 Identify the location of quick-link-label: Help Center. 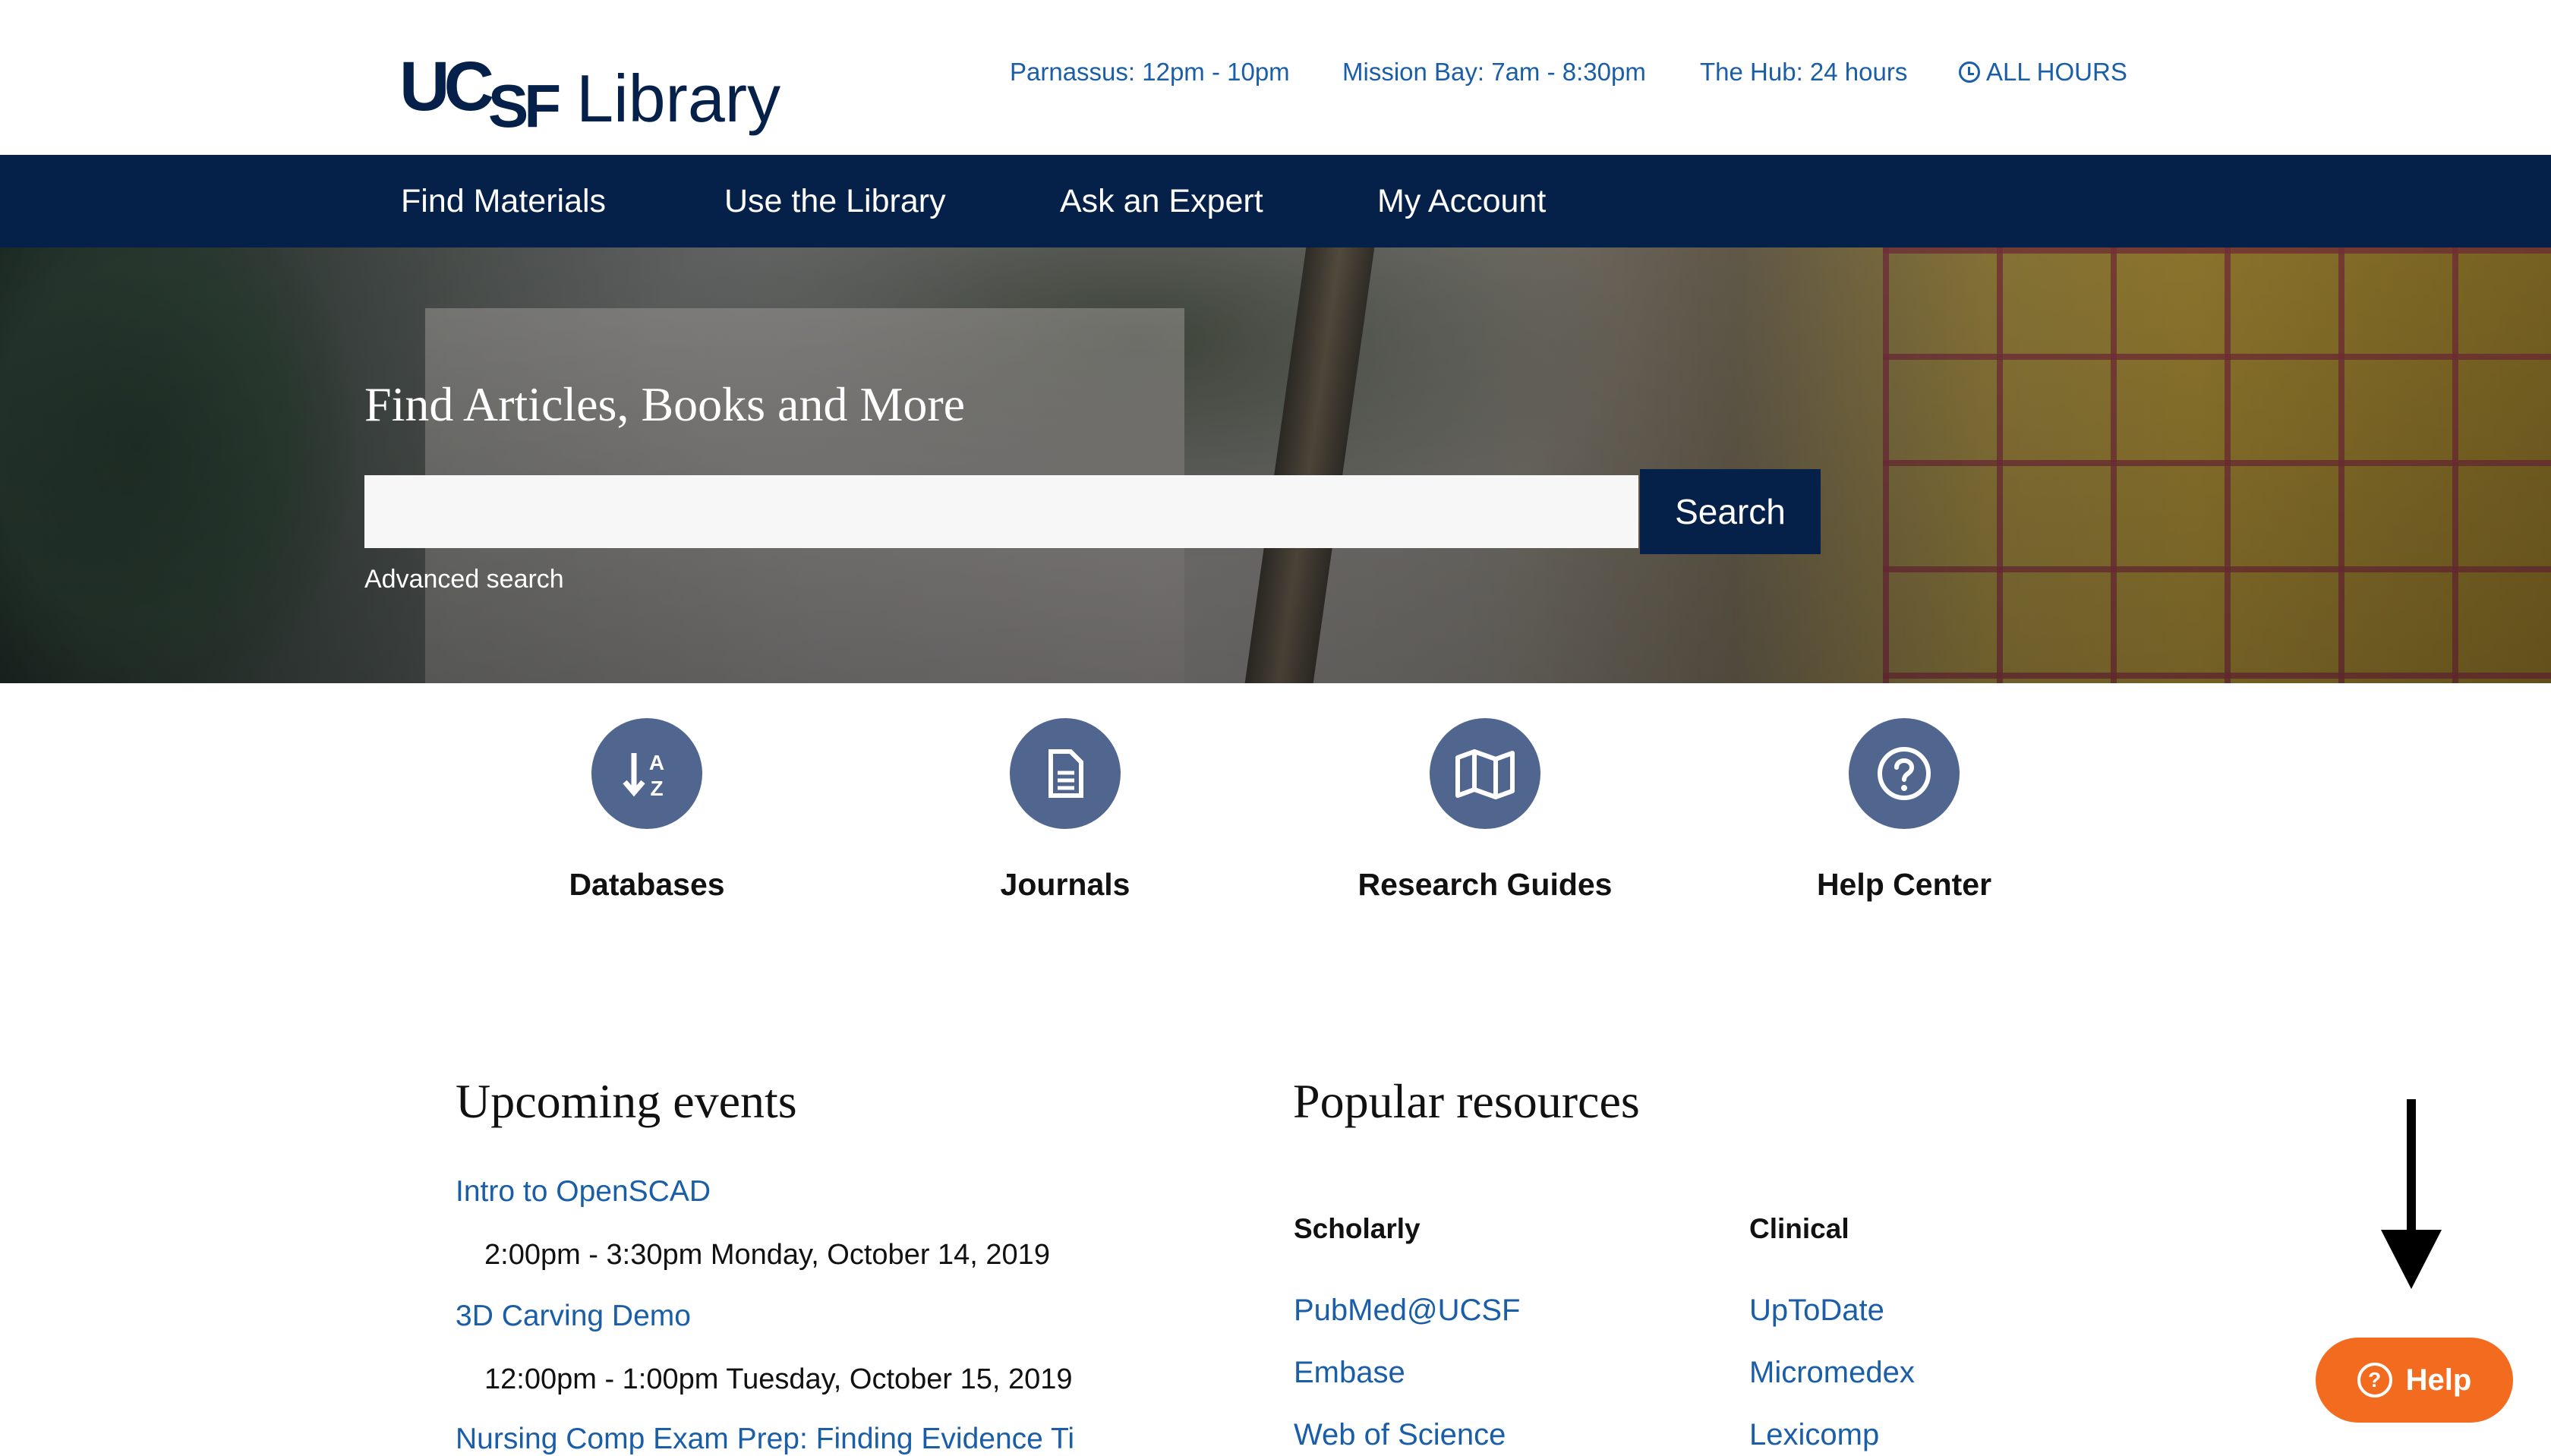
(1904, 884).